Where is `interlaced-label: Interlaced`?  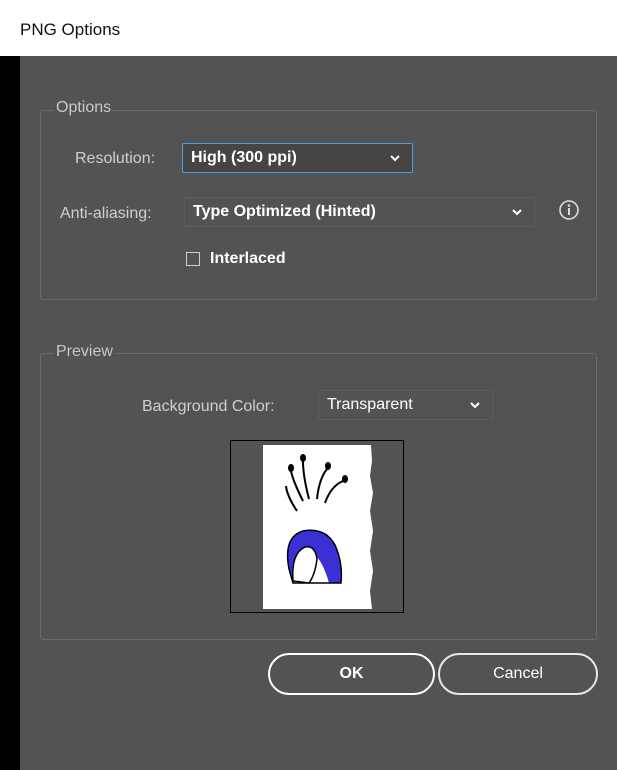 interlaced-label: Interlaced is located at coordinates (248, 259).